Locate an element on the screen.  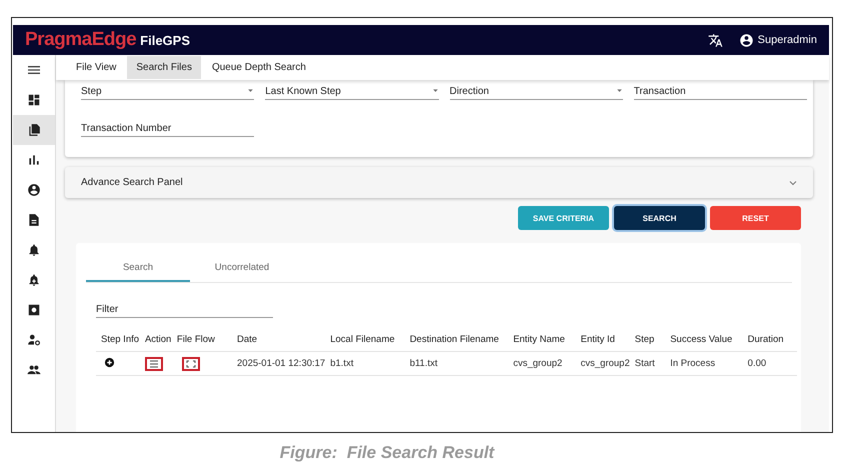
table-cell: b1.txt is located at coordinates (365, 364).